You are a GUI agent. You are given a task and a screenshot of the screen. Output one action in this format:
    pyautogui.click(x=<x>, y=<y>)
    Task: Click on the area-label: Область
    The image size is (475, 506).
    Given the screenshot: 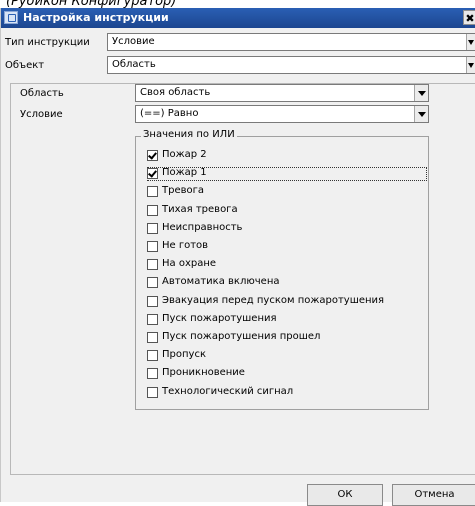 What is the action you would take?
    pyautogui.click(x=42, y=93)
    